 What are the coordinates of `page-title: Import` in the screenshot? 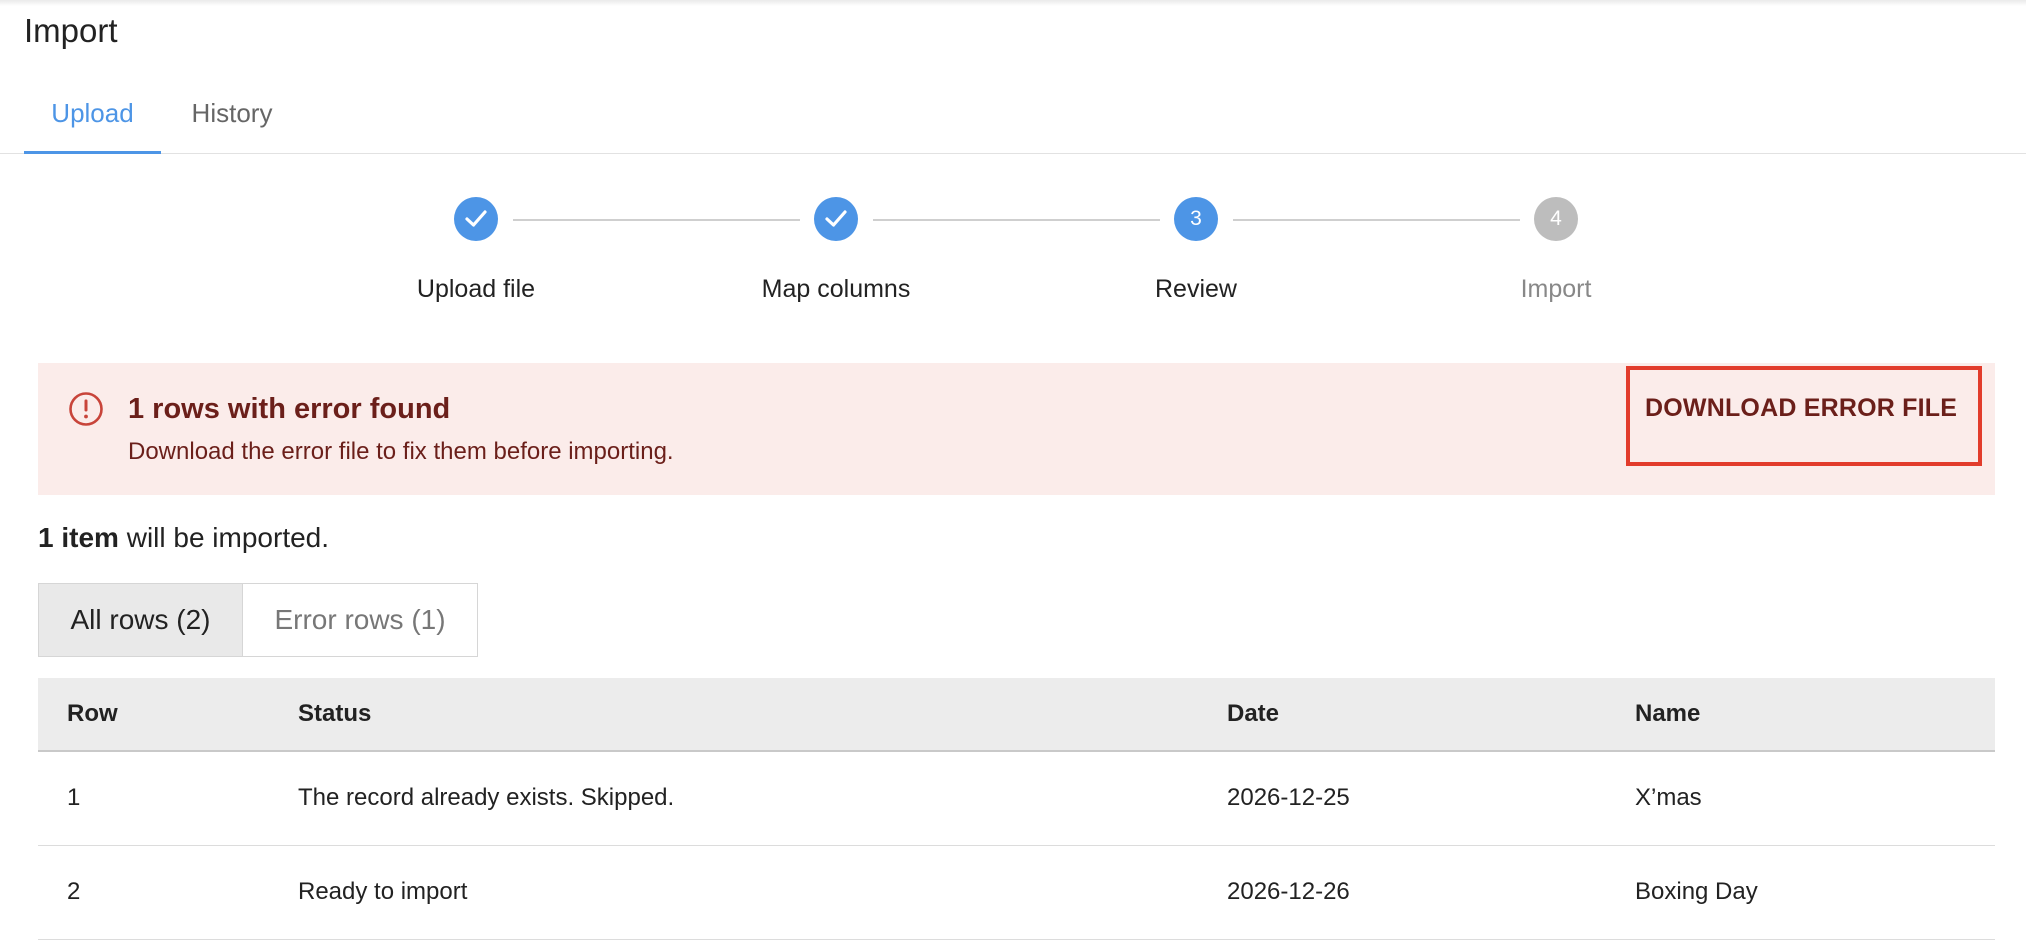 It's located at (71, 30).